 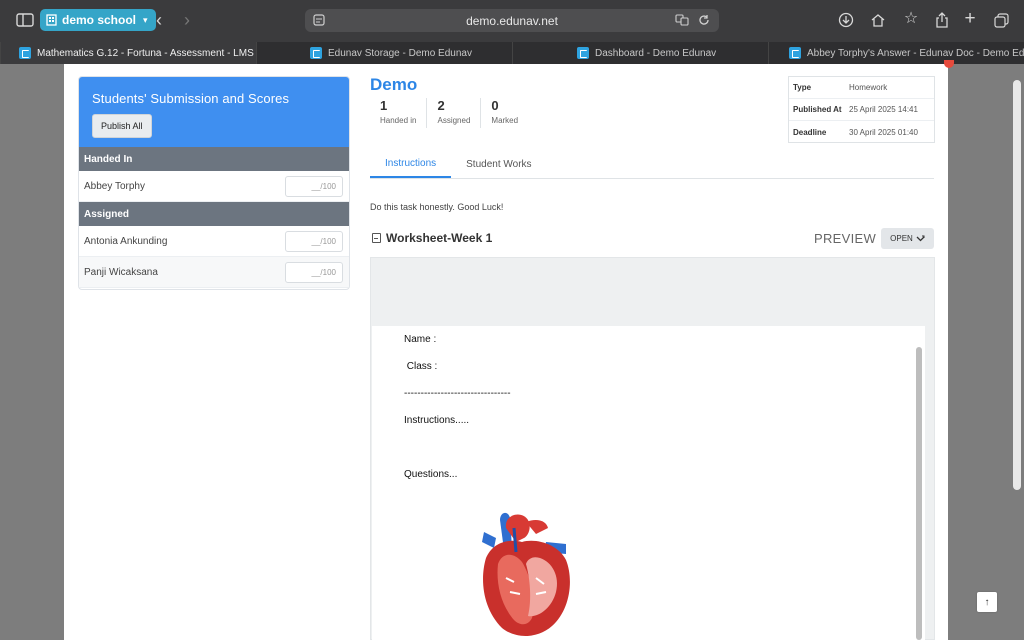 What do you see at coordinates (214, 186) in the screenshot?
I see `student-row: Abbey Torphy __/100` at bounding box center [214, 186].